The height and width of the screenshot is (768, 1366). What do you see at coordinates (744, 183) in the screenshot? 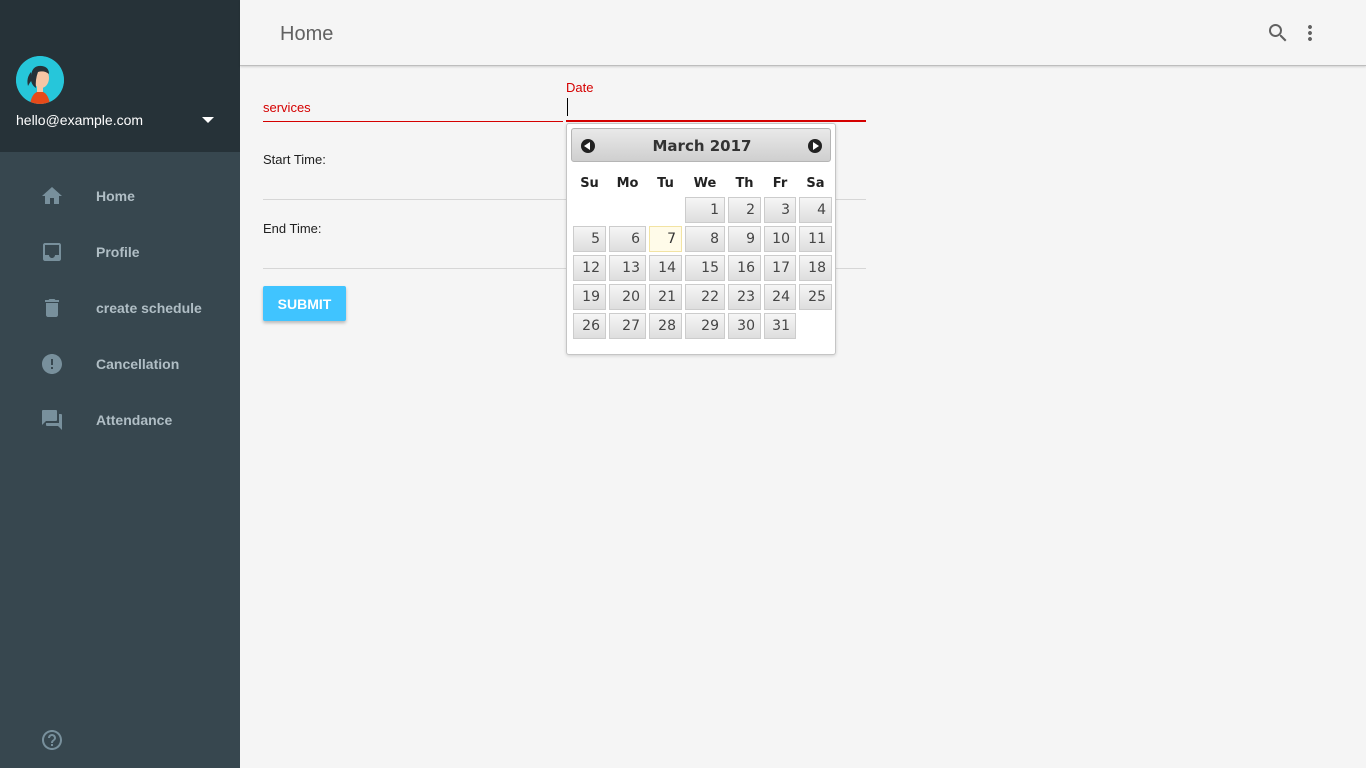
I see `weekday-header: Th` at bounding box center [744, 183].